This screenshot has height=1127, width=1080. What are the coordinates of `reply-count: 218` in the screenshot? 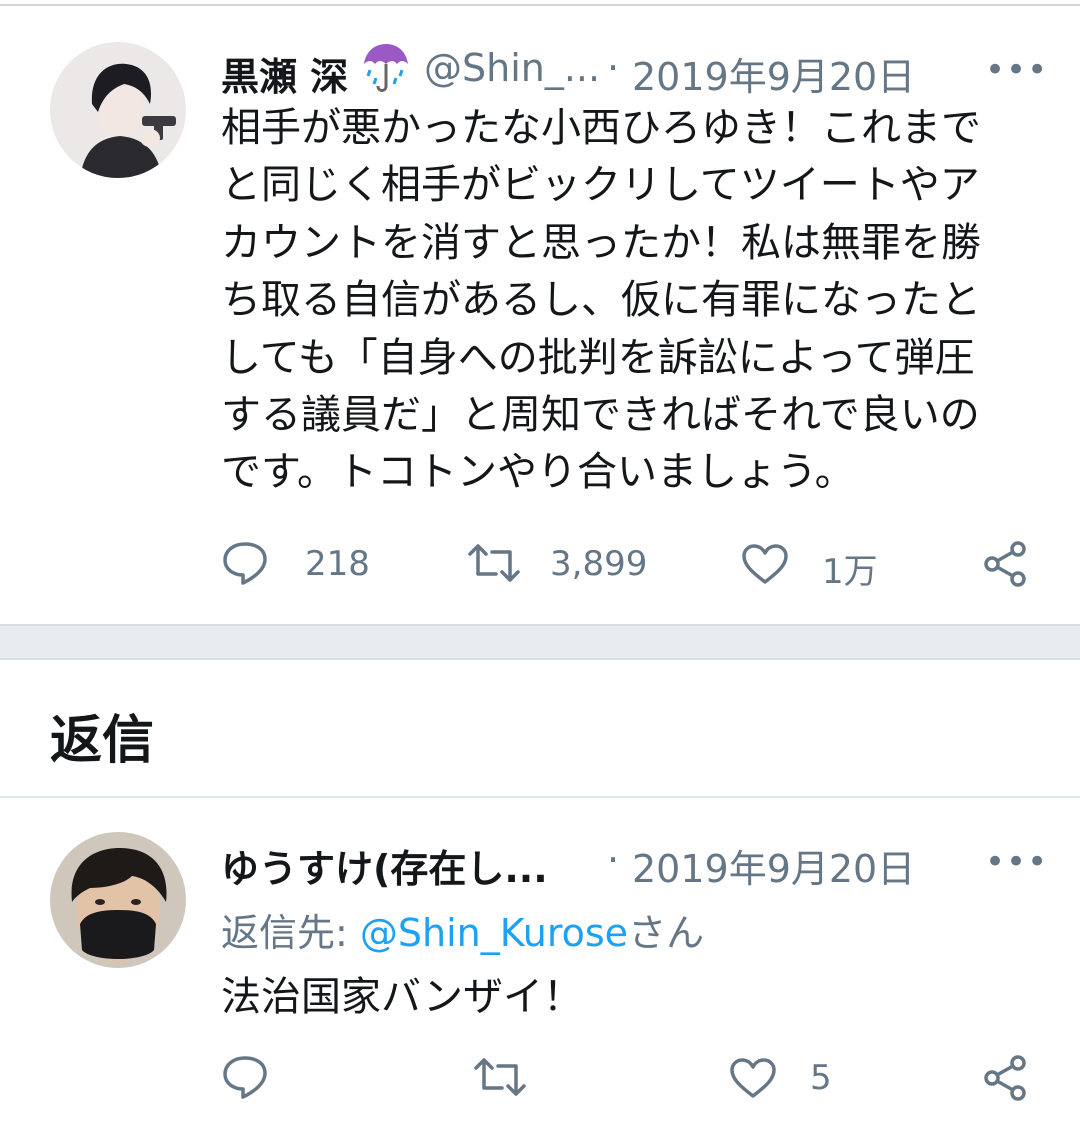 It's located at (337, 564).